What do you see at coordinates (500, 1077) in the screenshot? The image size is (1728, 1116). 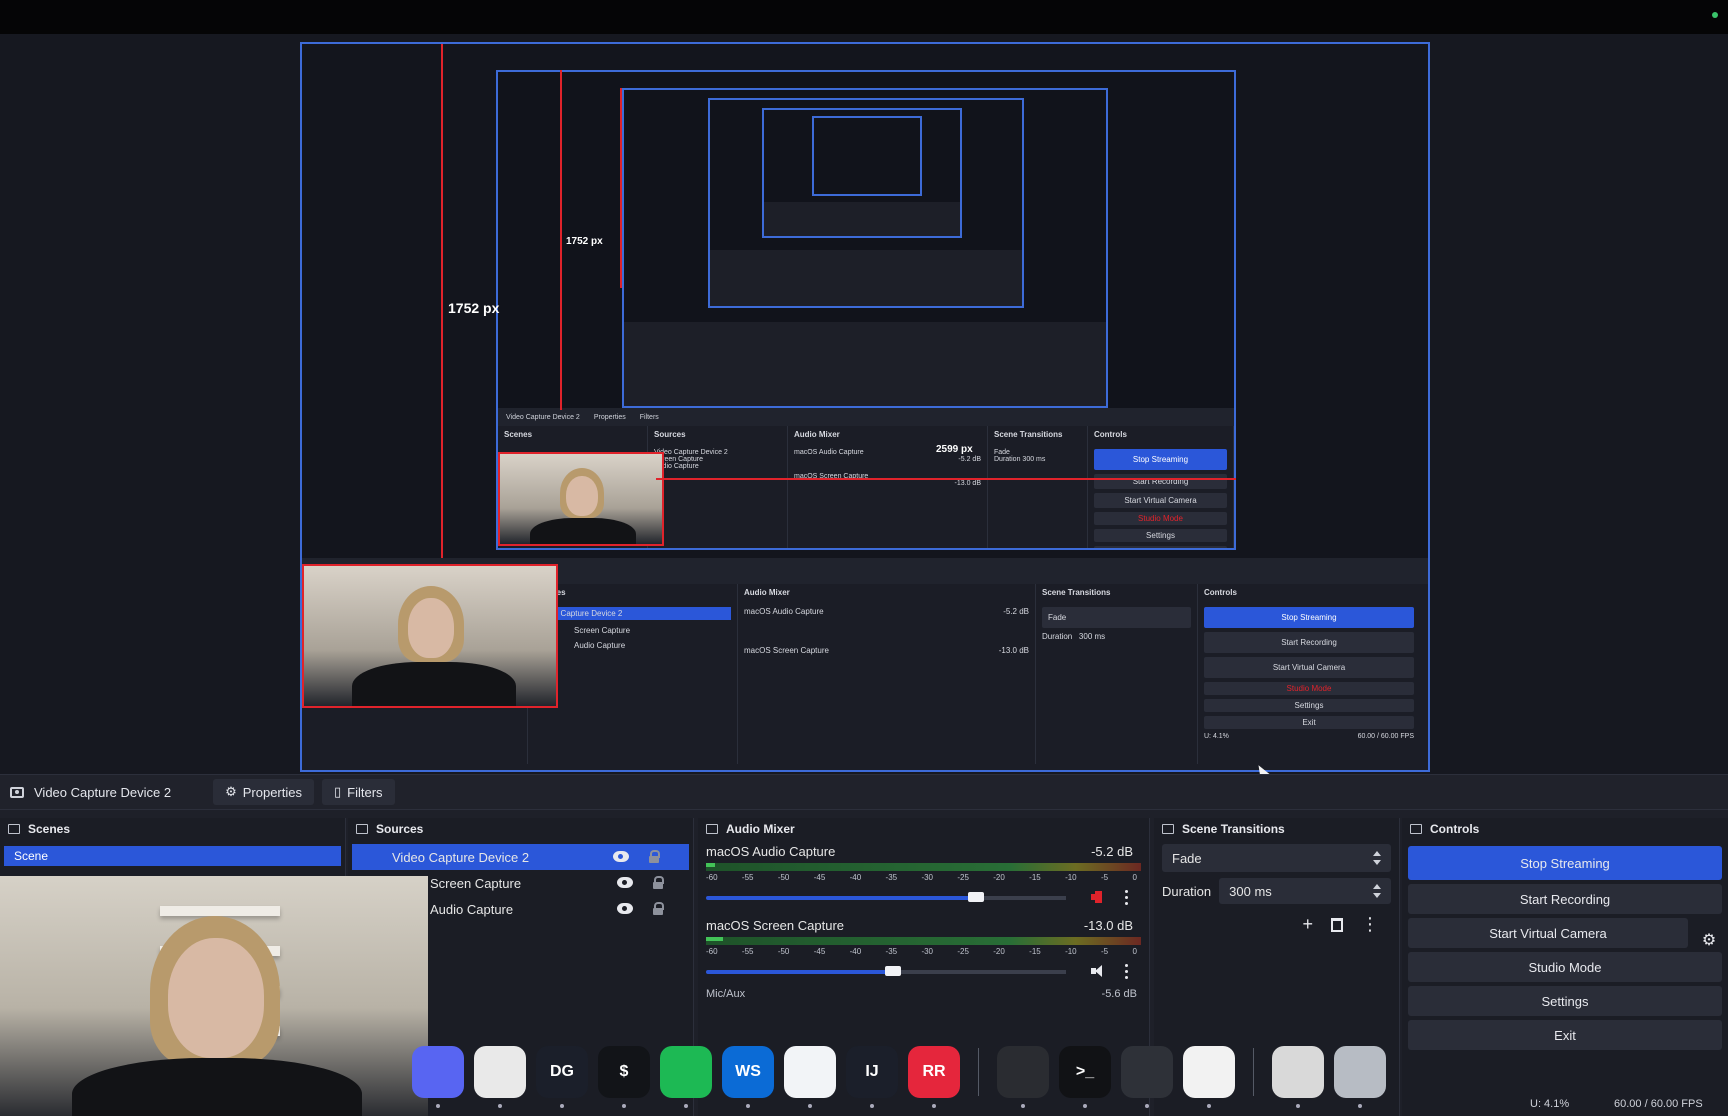 I see `chrome-icon` at bounding box center [500, 1077].